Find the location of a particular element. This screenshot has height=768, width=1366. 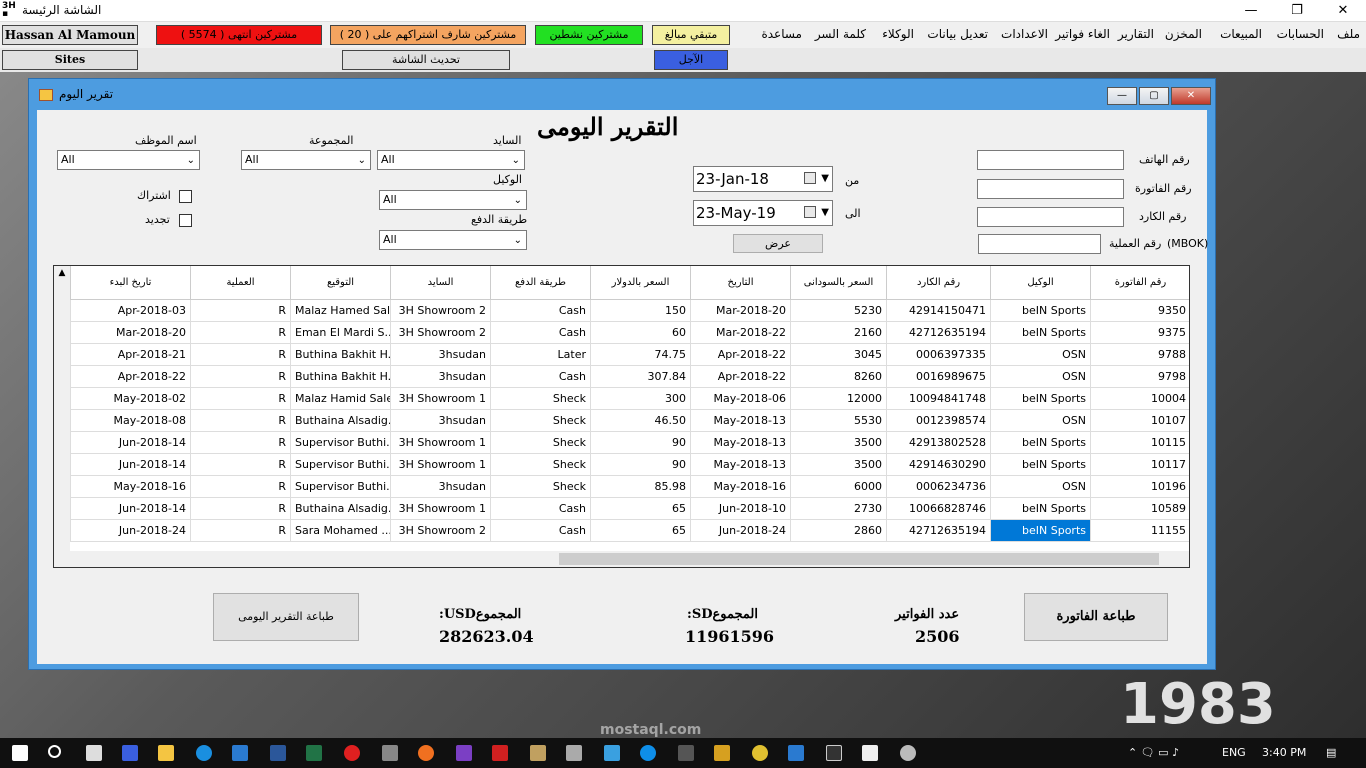

table-cell: Jun-2018-10 is located at coordinates (740, 509).